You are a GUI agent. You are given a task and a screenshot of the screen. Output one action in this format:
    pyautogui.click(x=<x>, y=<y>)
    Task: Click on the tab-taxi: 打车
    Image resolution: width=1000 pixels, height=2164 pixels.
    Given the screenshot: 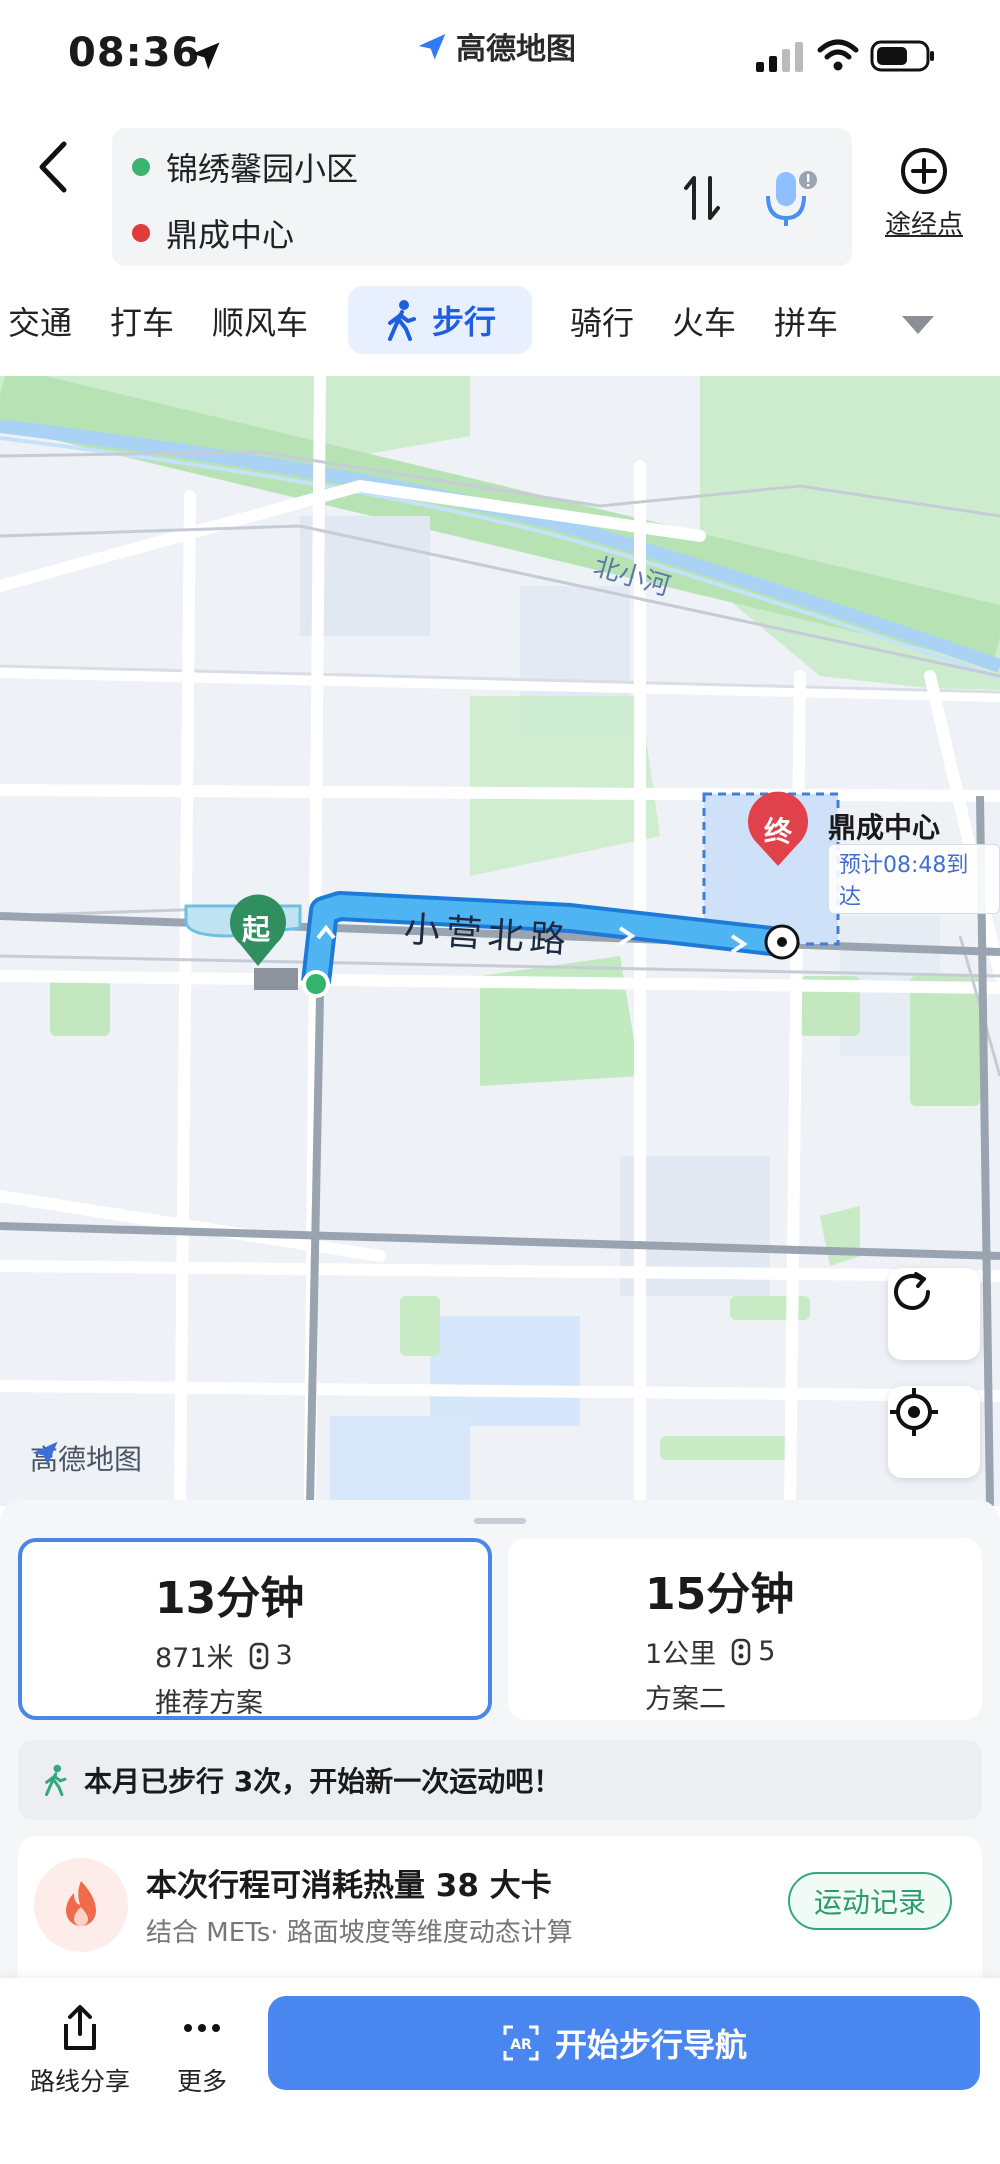 What is the action you would take?
    pyautogui.click(x=142, y=321)
    